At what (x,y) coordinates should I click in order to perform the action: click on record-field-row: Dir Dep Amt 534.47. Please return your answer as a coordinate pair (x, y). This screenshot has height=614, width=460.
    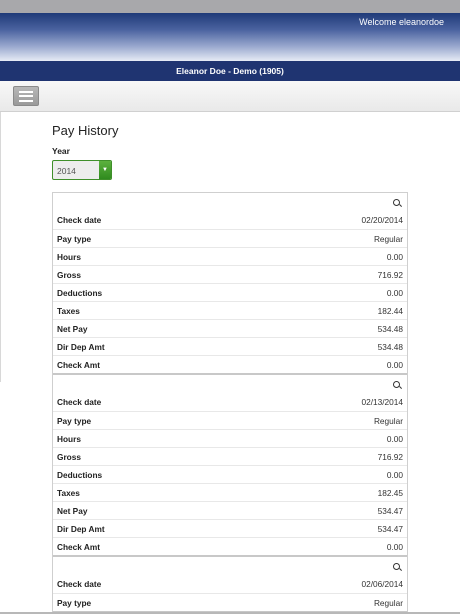
    Looking at the image, I should click on (230, 528).